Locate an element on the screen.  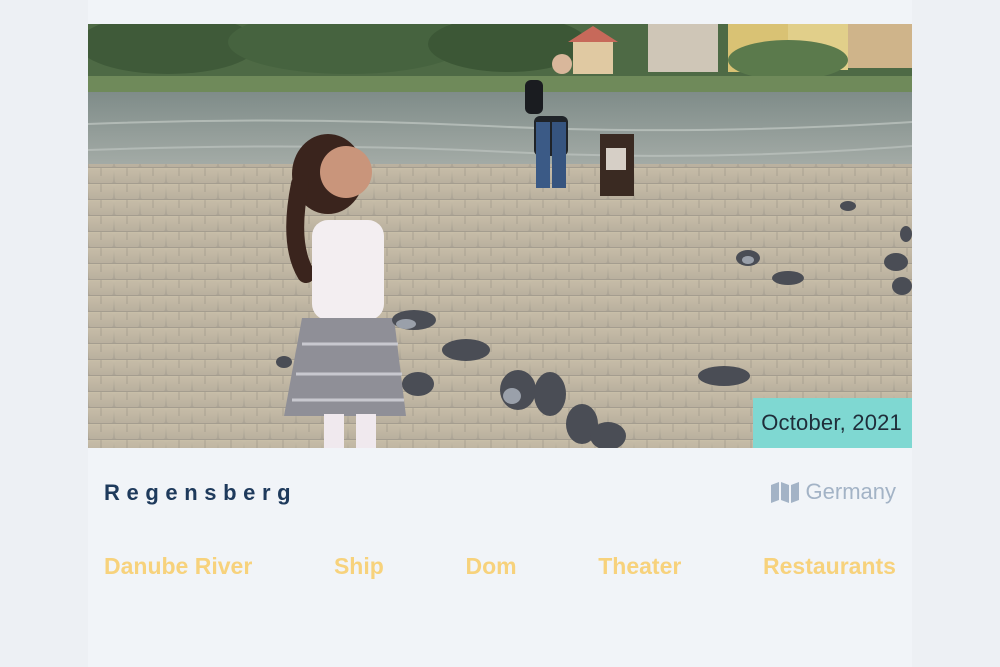
tag-dom: Dom is located at coordinates (490, 570).